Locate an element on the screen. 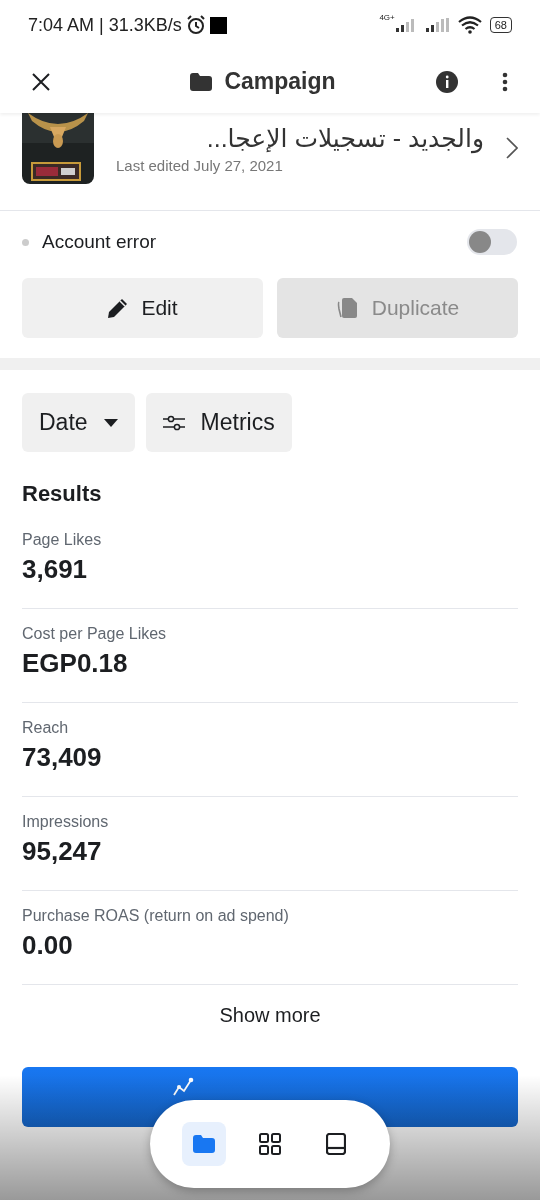 This screenshot has height=1200, width=540. pencil-icon is located at coordinates (118, 308).